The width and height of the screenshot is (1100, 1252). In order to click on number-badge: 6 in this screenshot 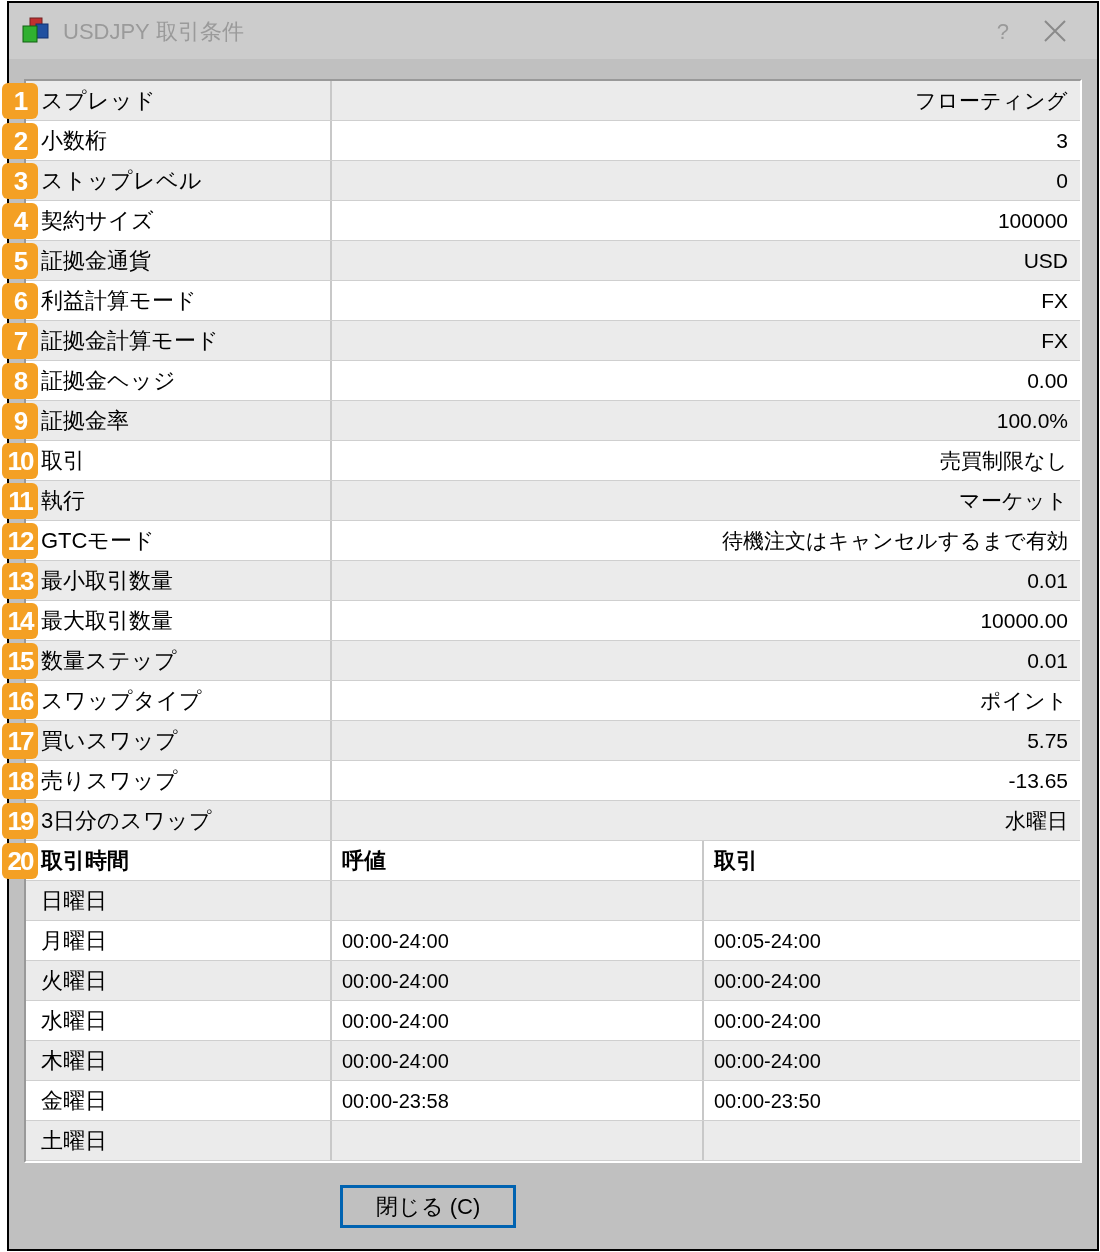, I will do `click(20, 301)`.